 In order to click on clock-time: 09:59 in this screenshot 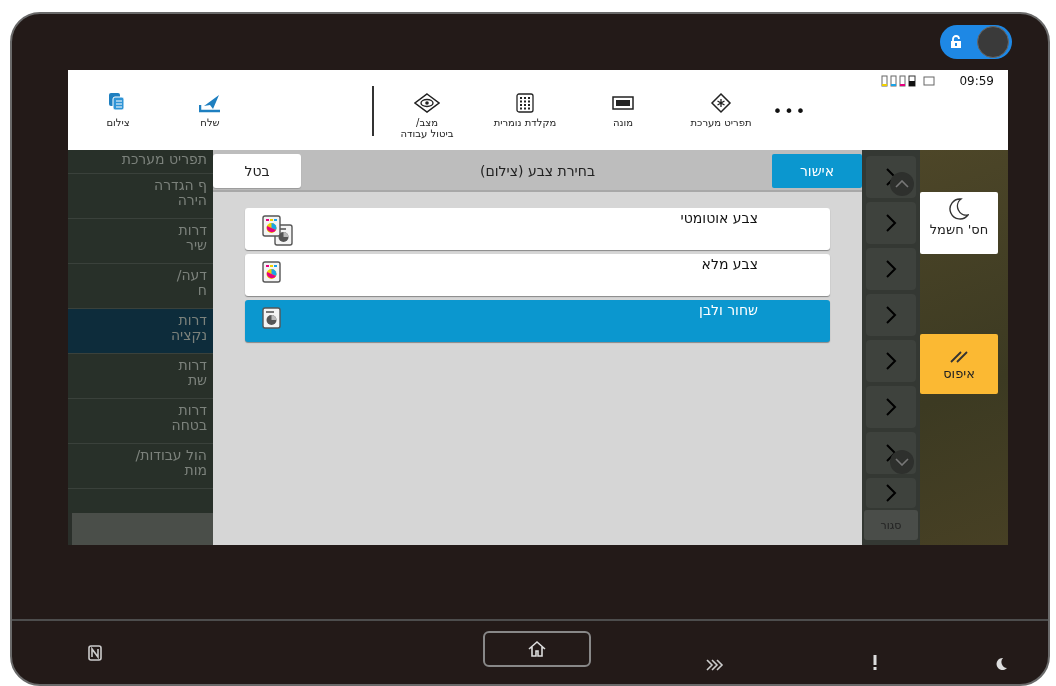, I will do `click(976, 81)`.